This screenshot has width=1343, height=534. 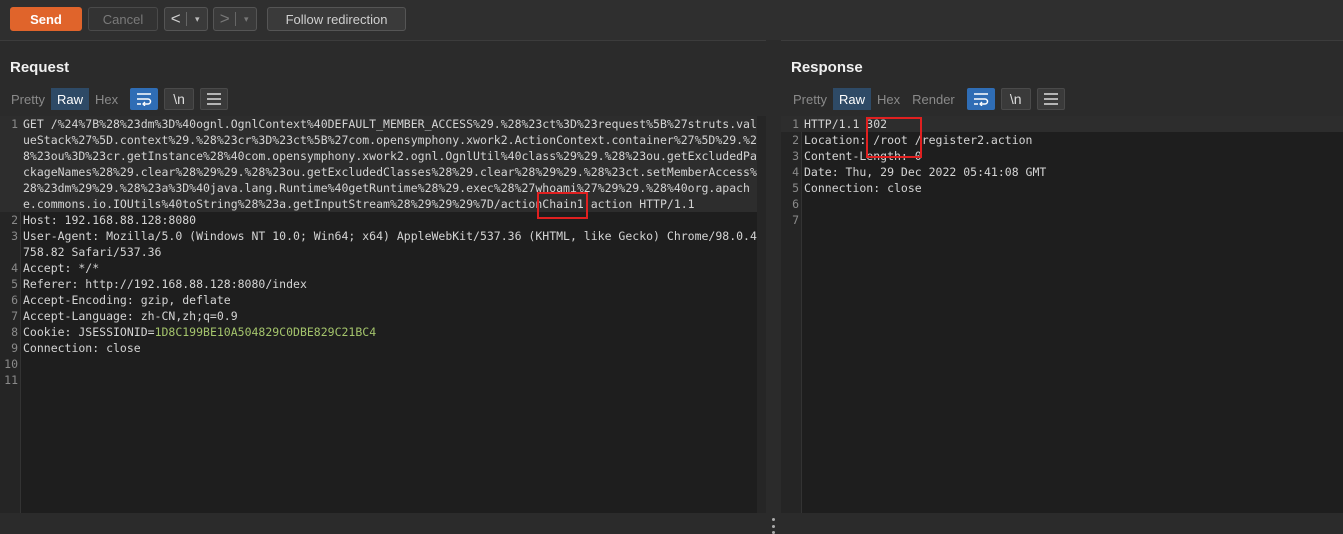 I want to click on editor-line: 7, so click(x=1062, y=220).